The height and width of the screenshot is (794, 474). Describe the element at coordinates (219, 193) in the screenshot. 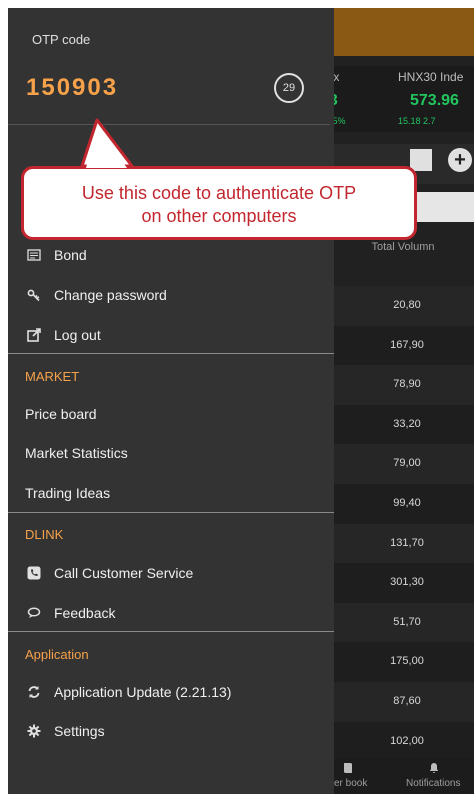

I see `tooltip-line: Use this code to authenticate OTP` at that location.